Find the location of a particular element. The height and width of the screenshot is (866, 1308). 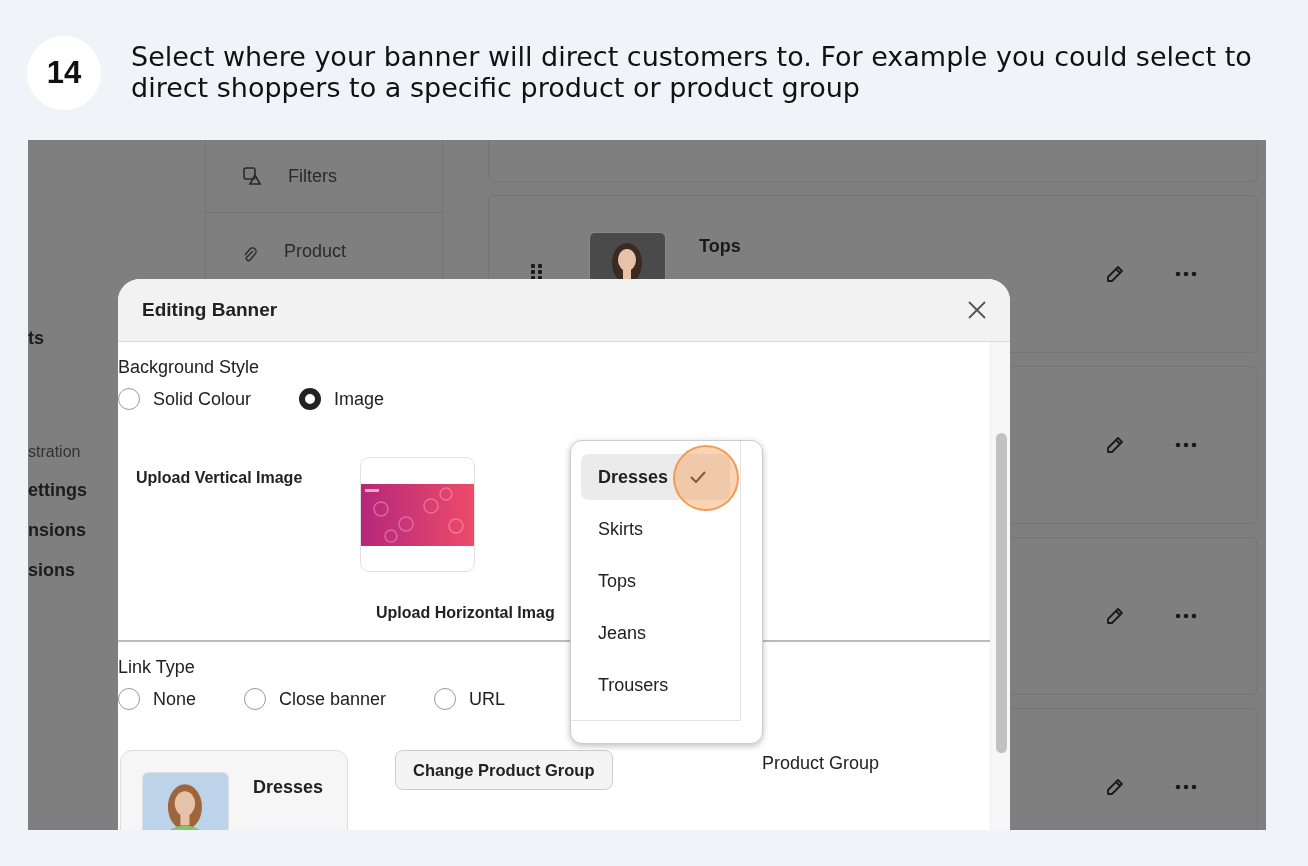

menu-item: Tops is located at coordinates (655, 581).